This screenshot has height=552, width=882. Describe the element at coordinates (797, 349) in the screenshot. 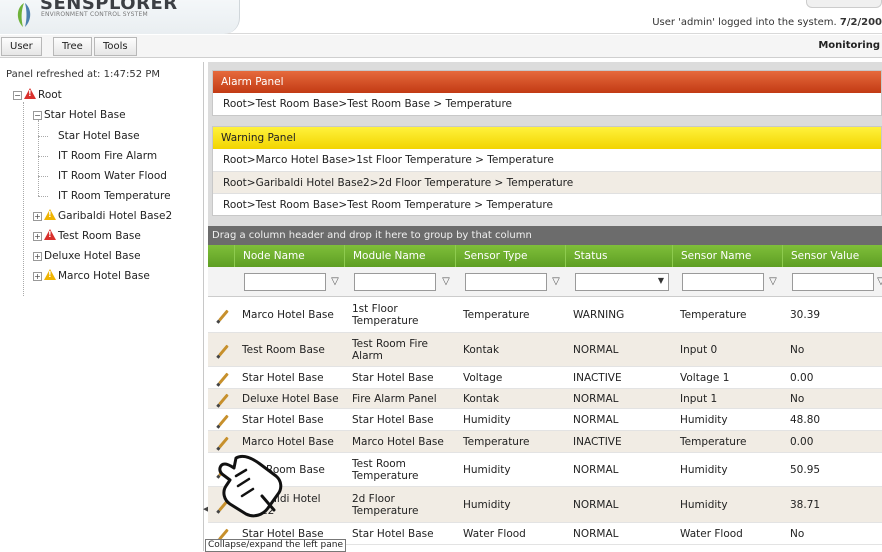

I see `sensor-value-cell: No` at that location.